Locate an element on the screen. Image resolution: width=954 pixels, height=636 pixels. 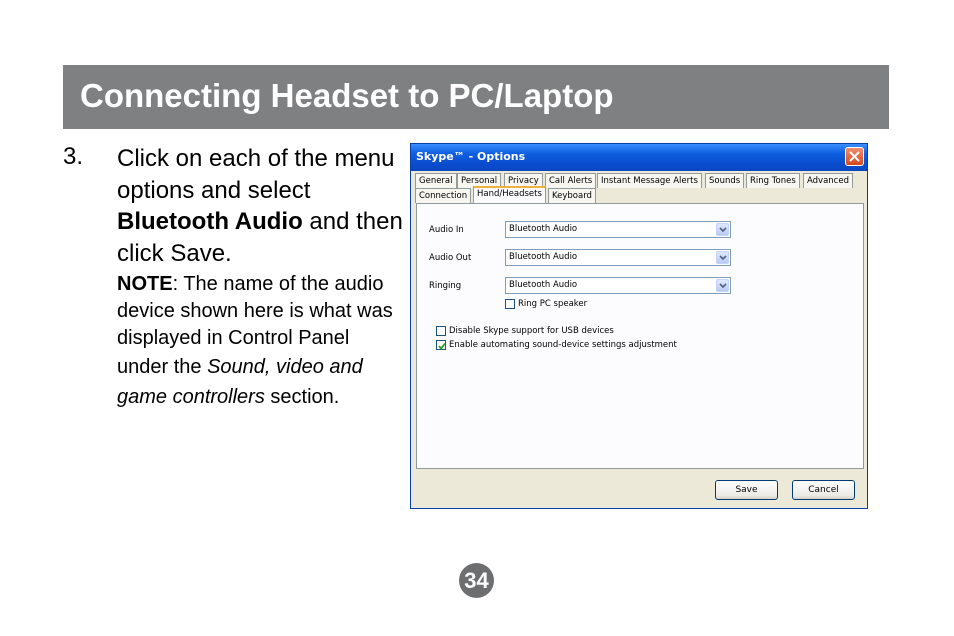
tab-ring-tones: Ring Tones is located at coordinates (773, 180).